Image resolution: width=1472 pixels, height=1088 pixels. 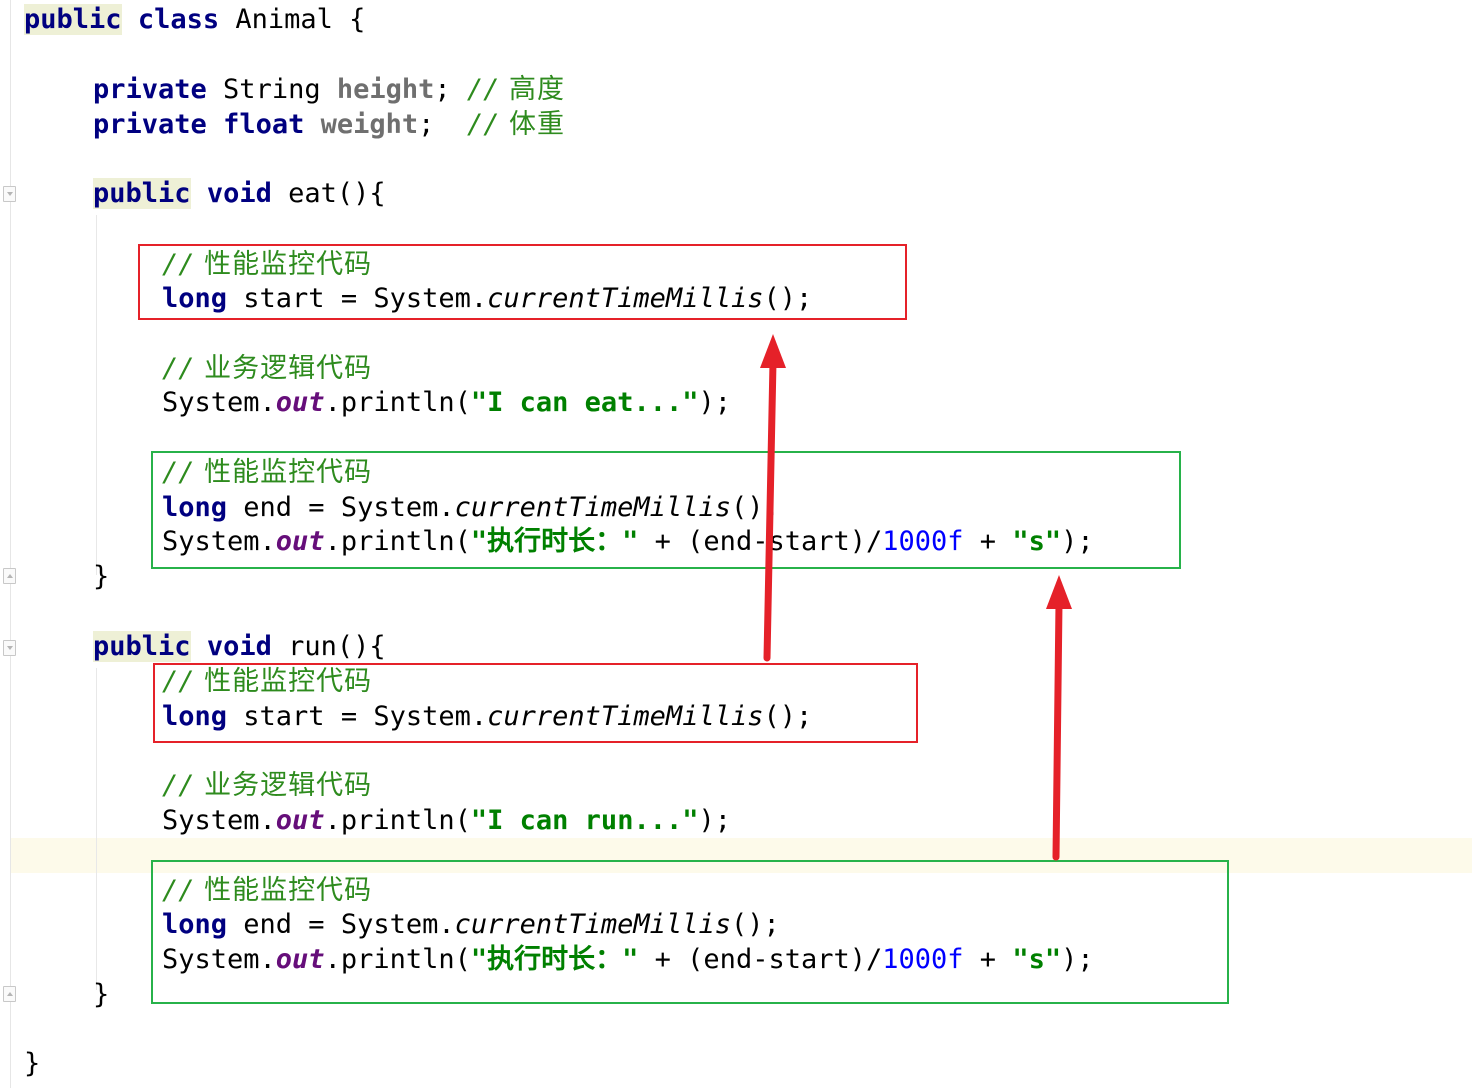 What do you see at coordinates (916, 597) in the screenshot?
I see `annotation-arrows` at bounding box center [916, 597].